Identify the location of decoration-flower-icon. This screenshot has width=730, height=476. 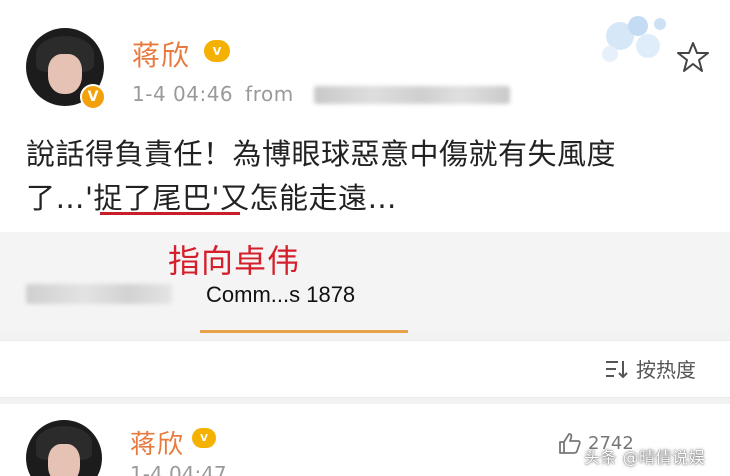
(634, 39).